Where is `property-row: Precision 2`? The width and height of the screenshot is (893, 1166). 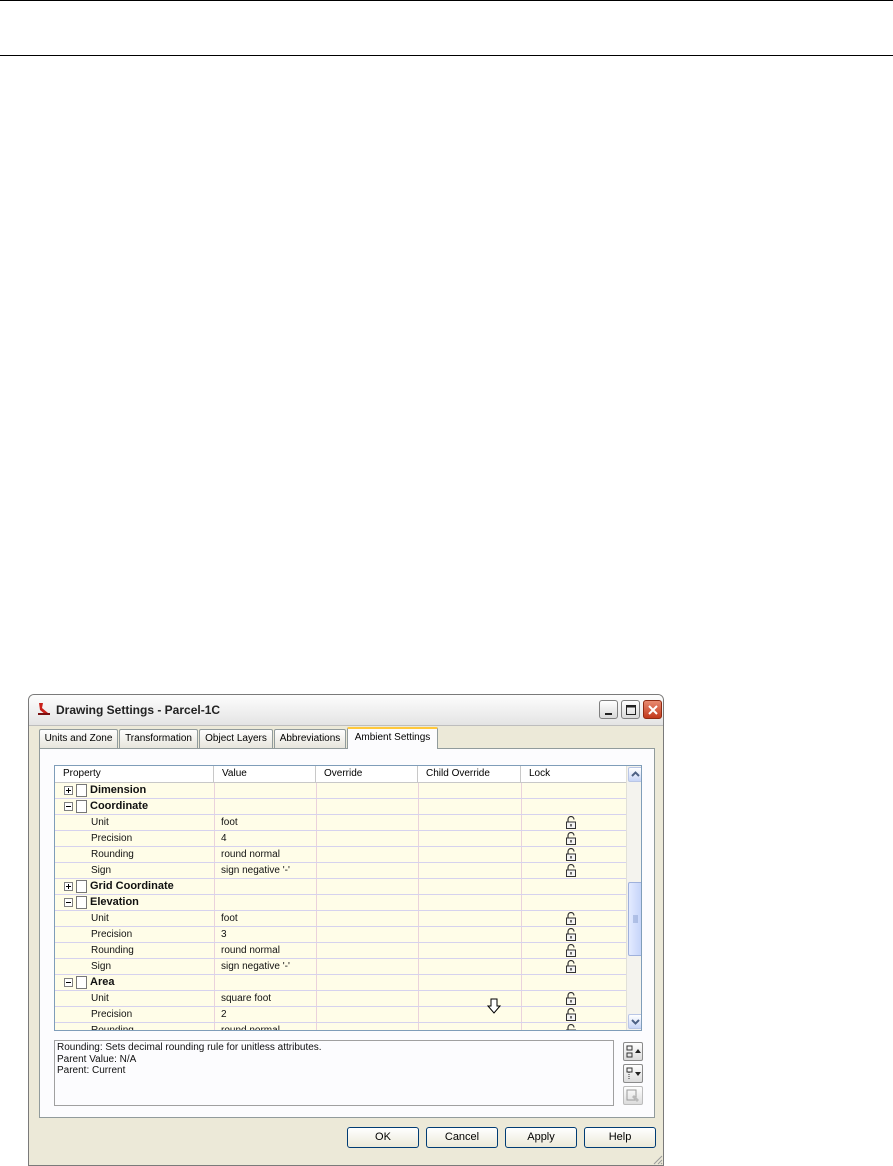 property-row: Precision 2 is located at coordinates (340, 1015).